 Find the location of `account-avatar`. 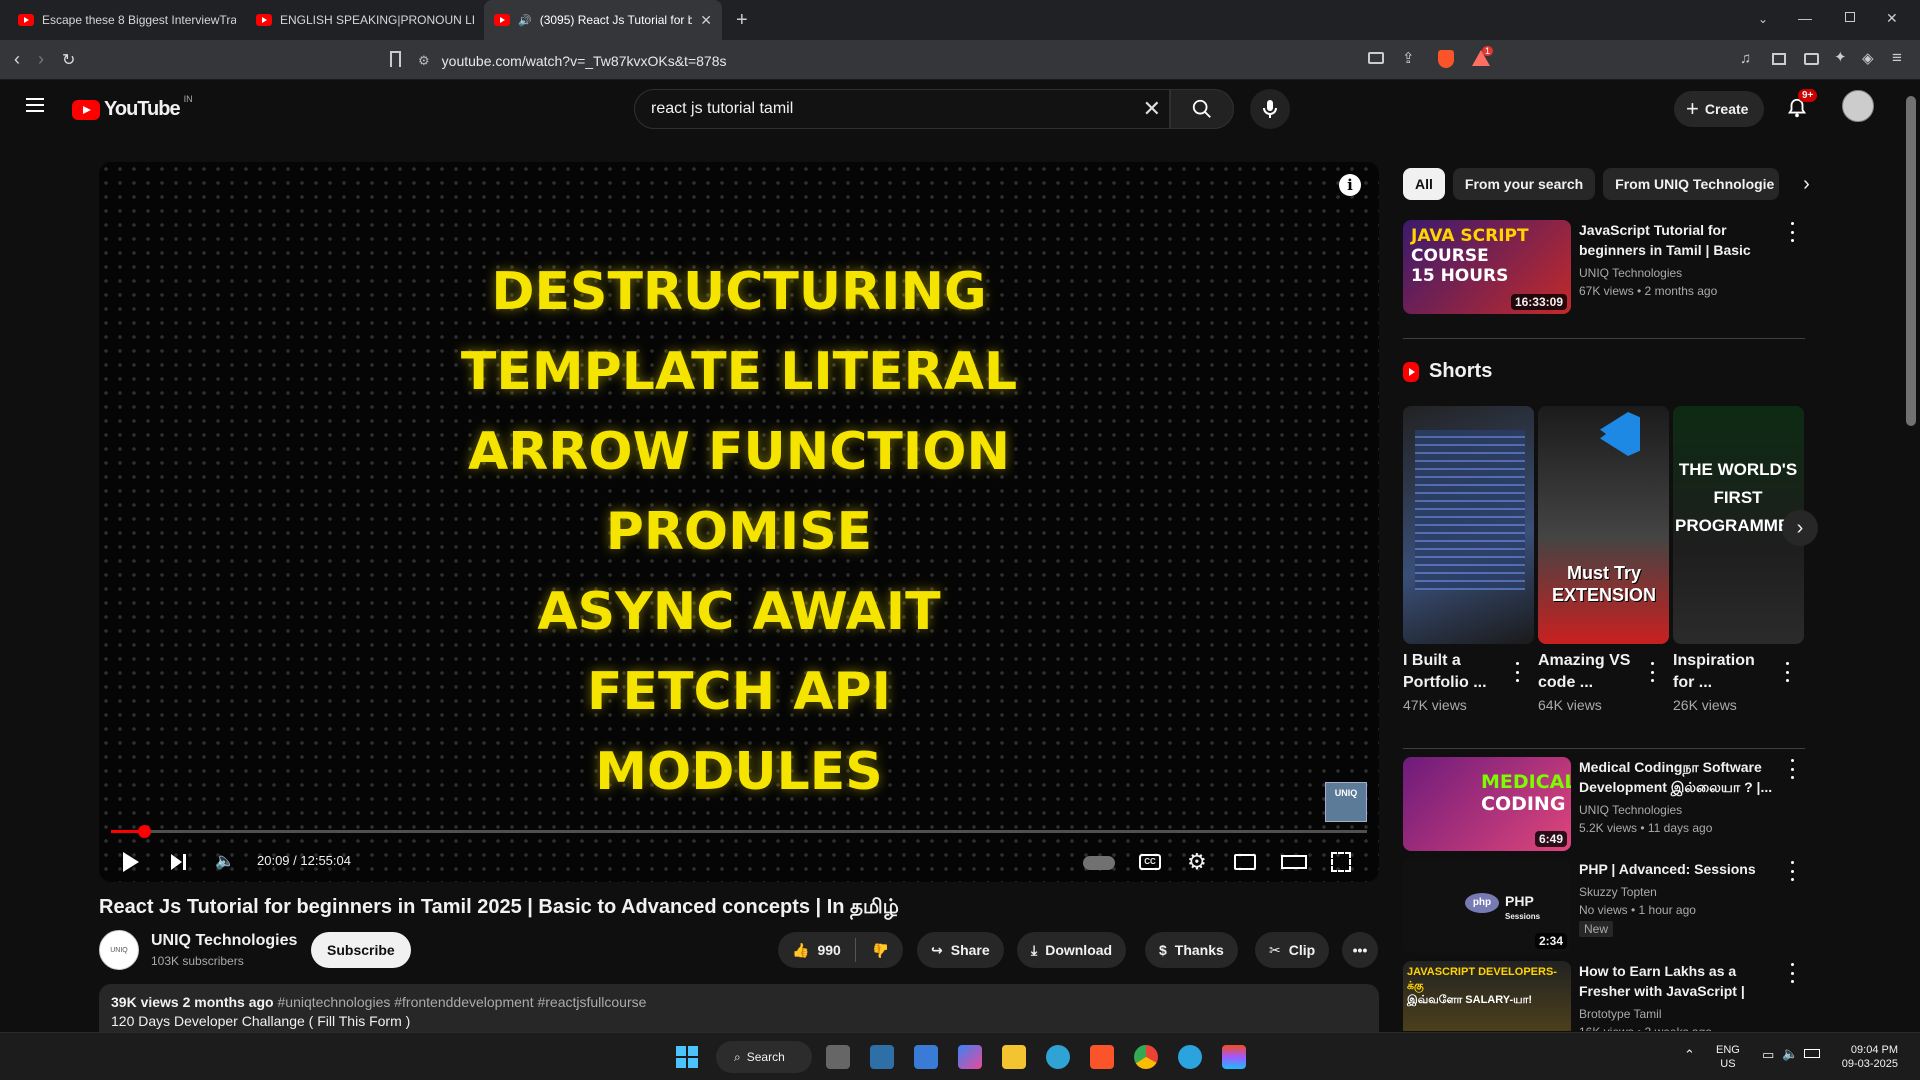

account-avatar is located at coordinates (1858, 106).